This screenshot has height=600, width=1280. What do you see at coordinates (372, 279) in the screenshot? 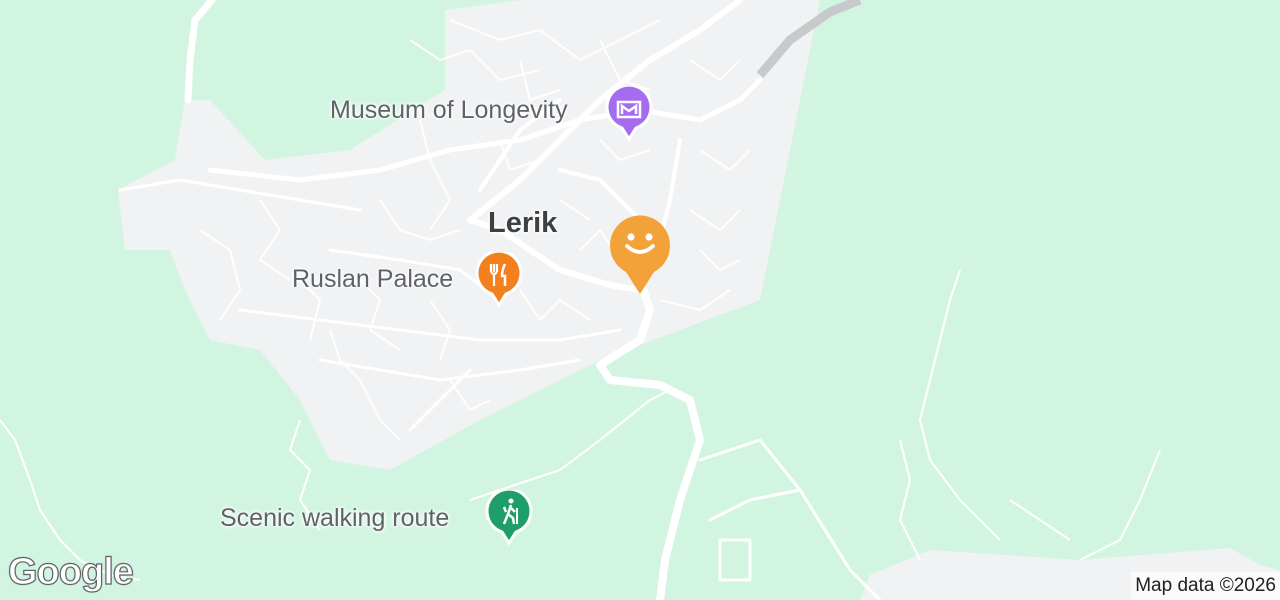
I see `poi-label-restaurant: Ruslan Palace` at bounding box center [372, 279].